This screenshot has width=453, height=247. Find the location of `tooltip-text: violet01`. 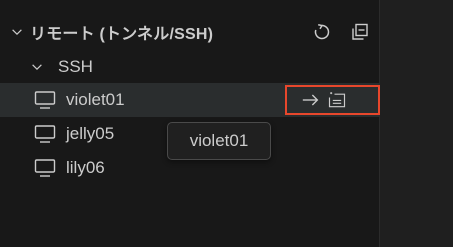

tooltip-text: violet01 is located at coordinates (219, 140).